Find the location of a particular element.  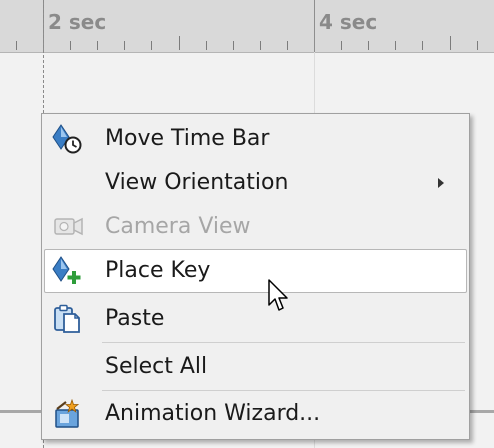

camera-icon is located at coordinates (68, 227).